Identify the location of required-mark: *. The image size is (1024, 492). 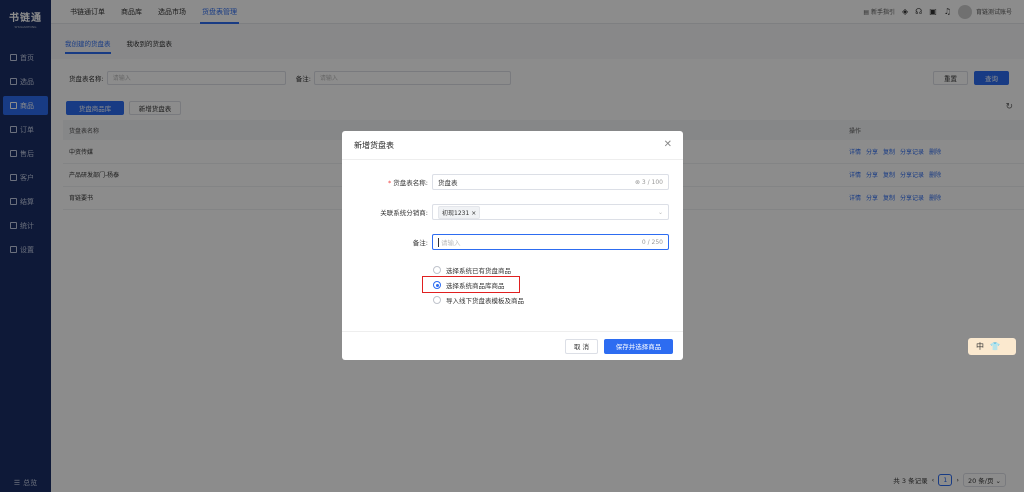
(390, 183).